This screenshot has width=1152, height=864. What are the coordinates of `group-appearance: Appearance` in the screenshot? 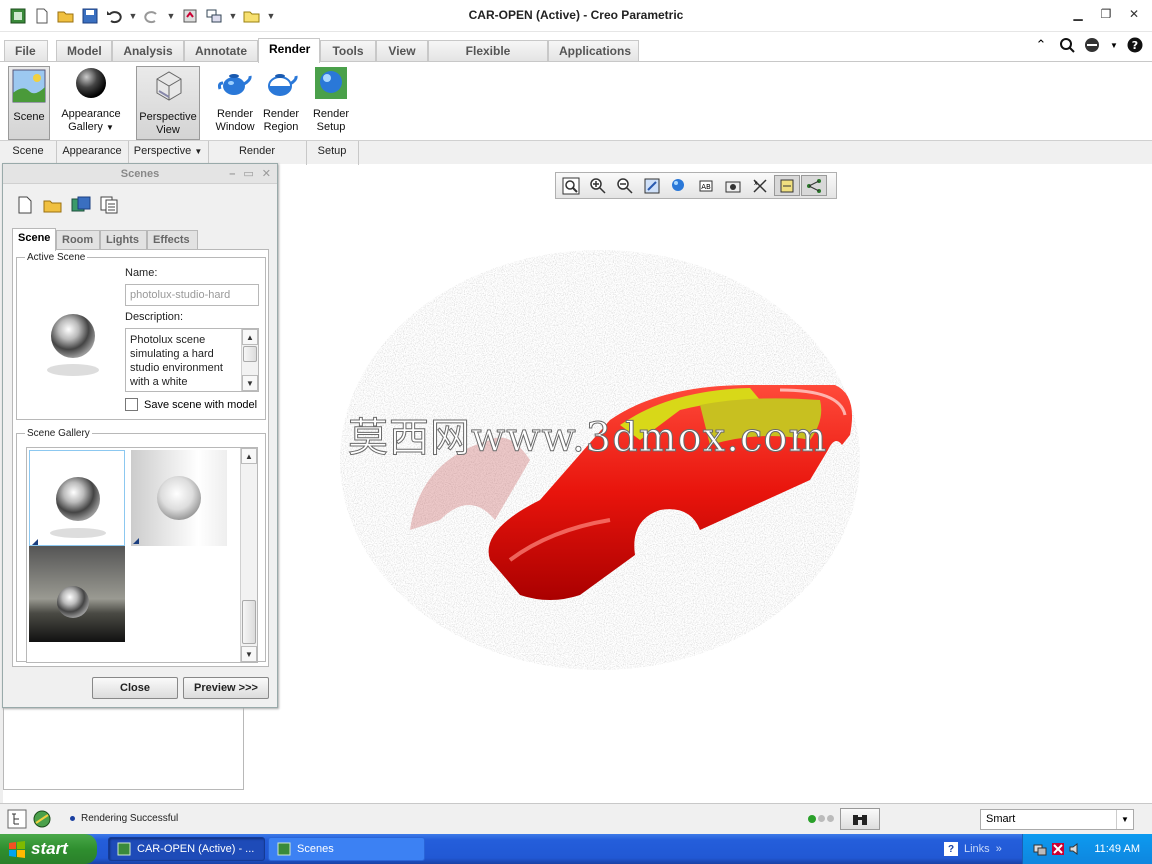 It's located at (92, 151).